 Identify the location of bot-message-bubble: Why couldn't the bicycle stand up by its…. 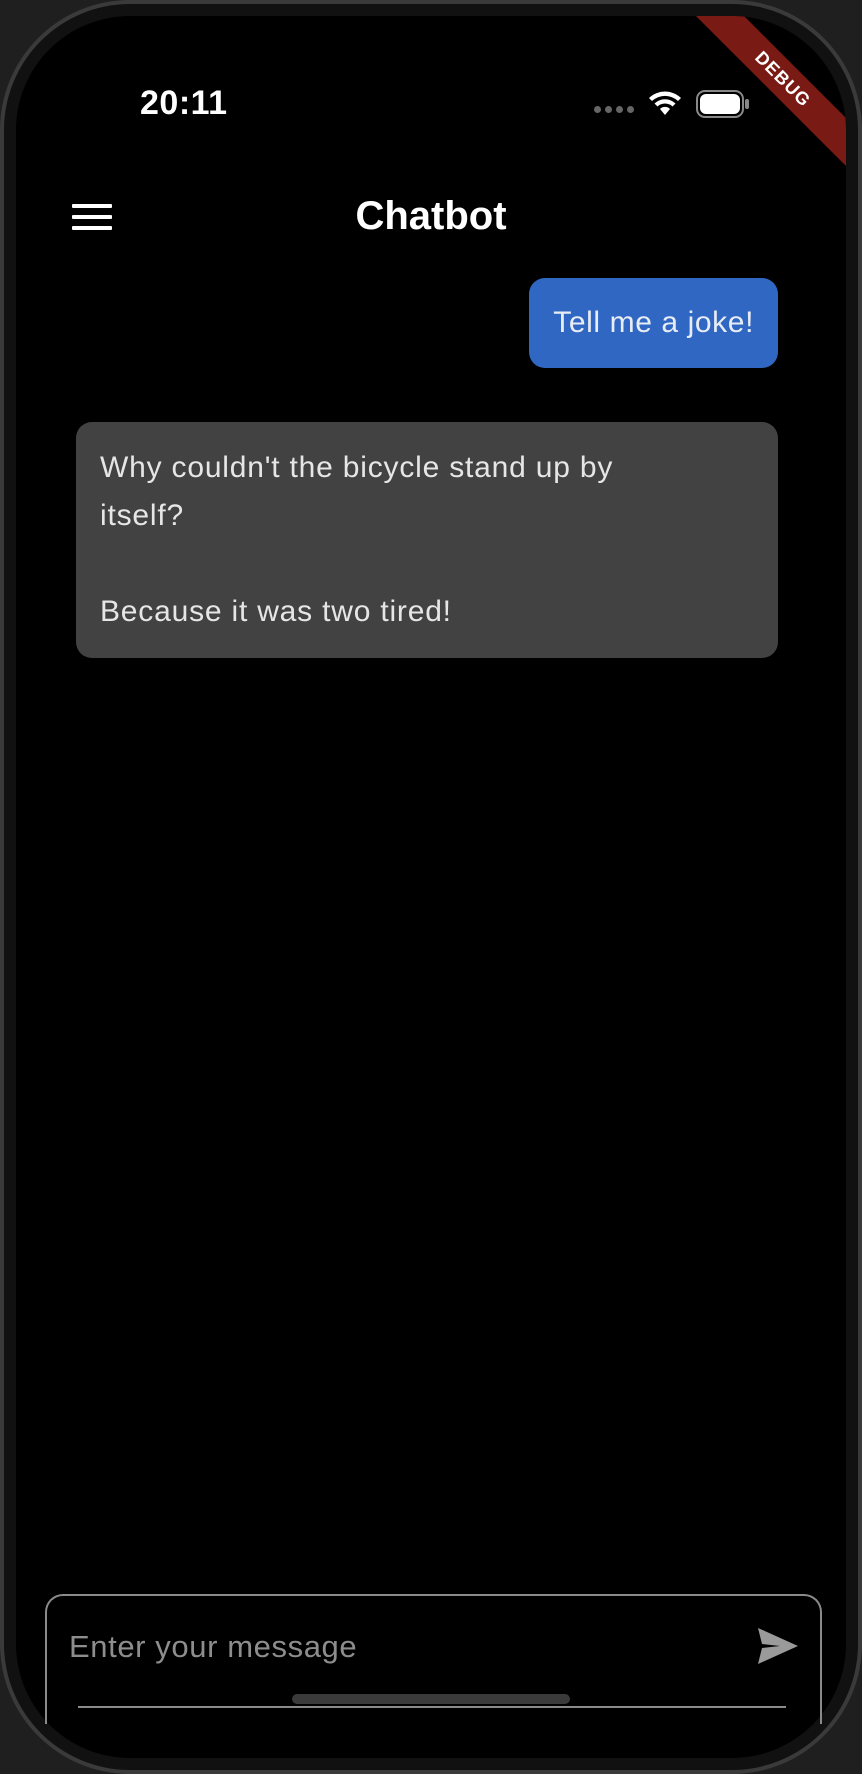
(427, 540).